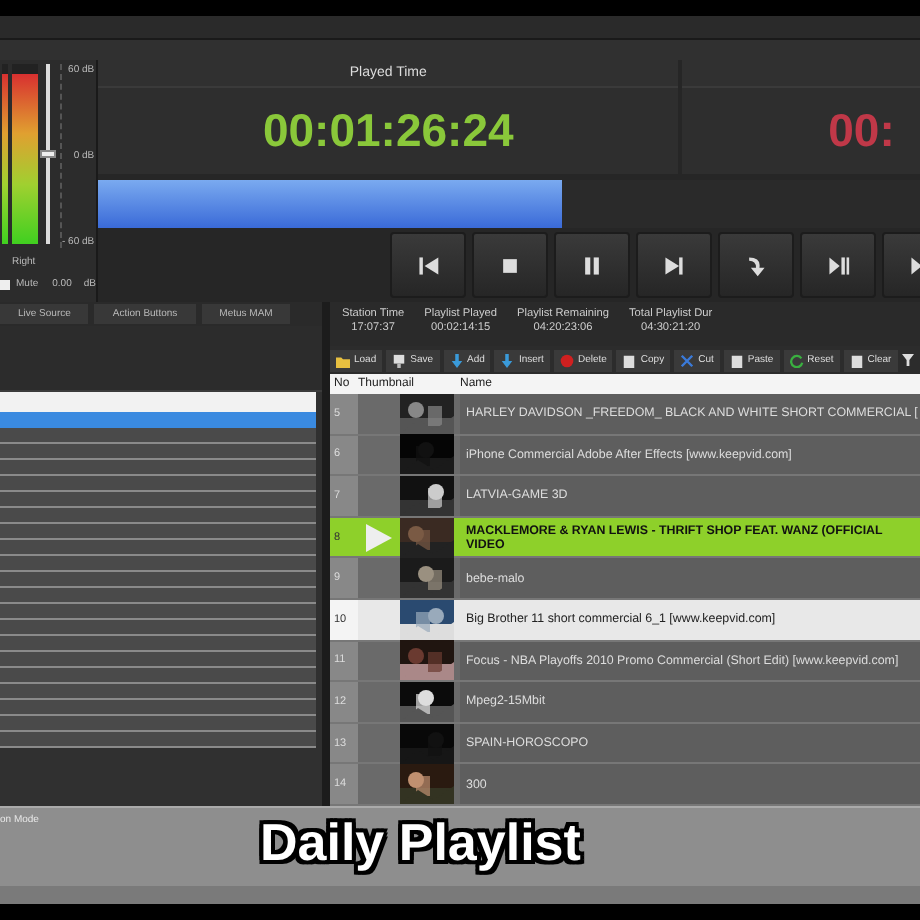  What do you see at coordinates (379, 537) in the screenshot?
I see `play-icon` at bounding box center [379, 537].